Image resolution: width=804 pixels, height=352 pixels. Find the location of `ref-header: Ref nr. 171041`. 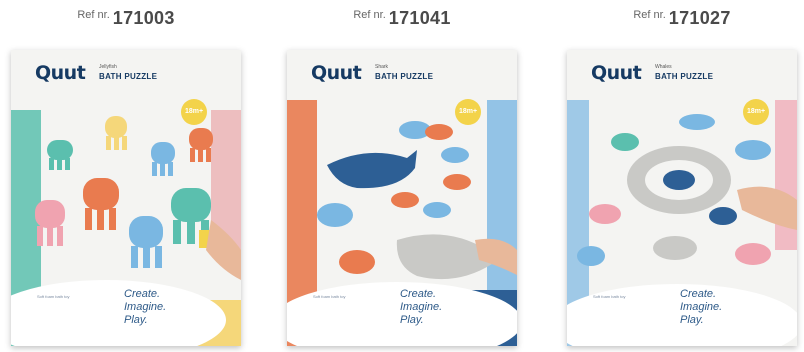

ref-header: Ref nr. 171041 is located at coordinates (402, 18).